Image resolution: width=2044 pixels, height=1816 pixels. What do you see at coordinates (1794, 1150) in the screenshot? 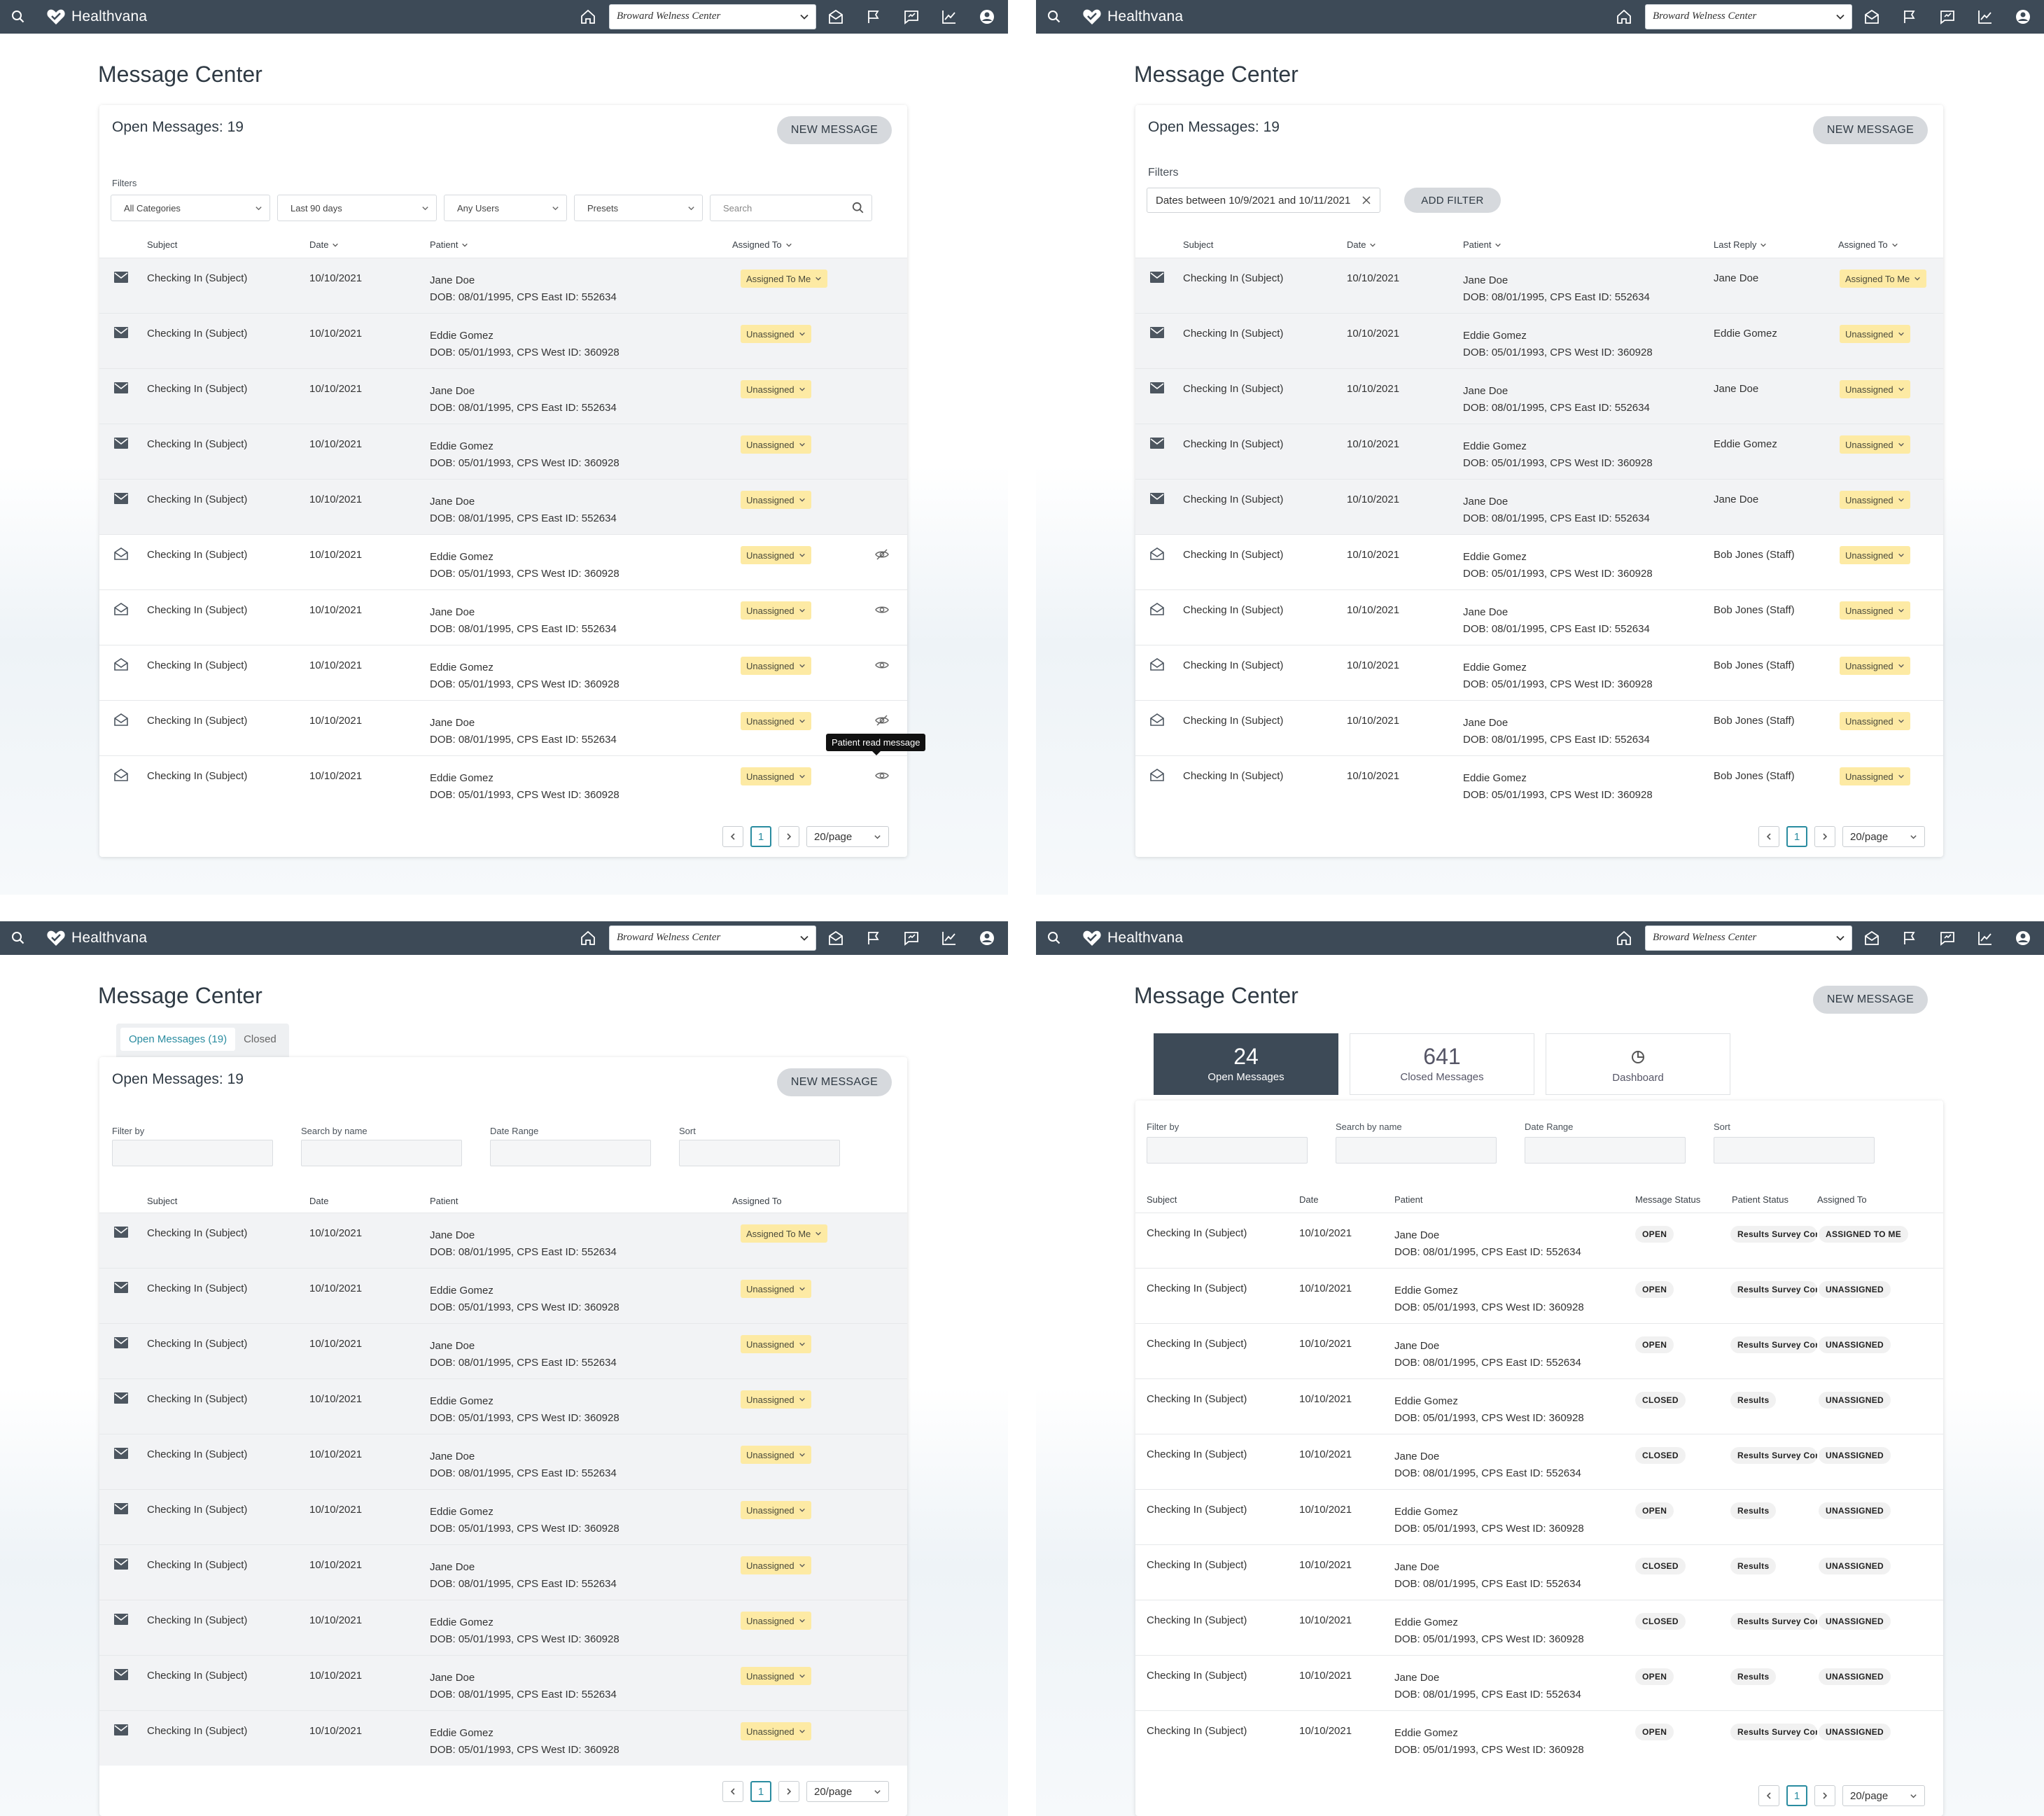
I see `sort-field` at bounding box center [1794, 1150].